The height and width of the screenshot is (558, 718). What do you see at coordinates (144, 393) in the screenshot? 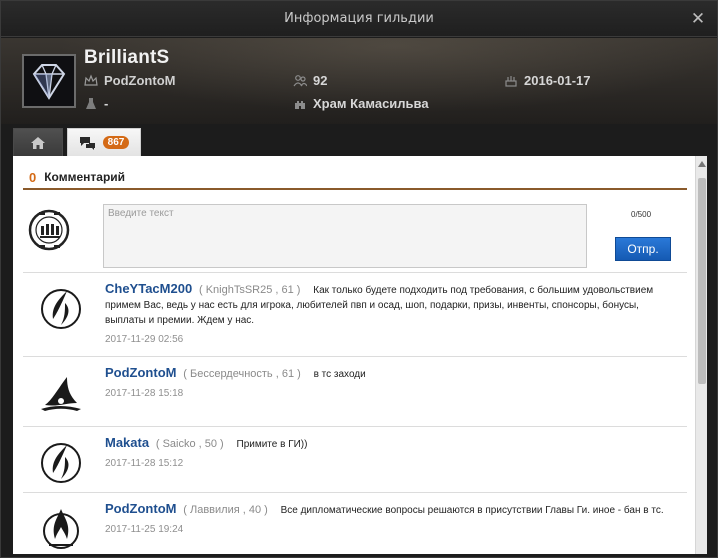
I see `comment-date: 2017-11-28 15:18` at bounding box center [144, 393].